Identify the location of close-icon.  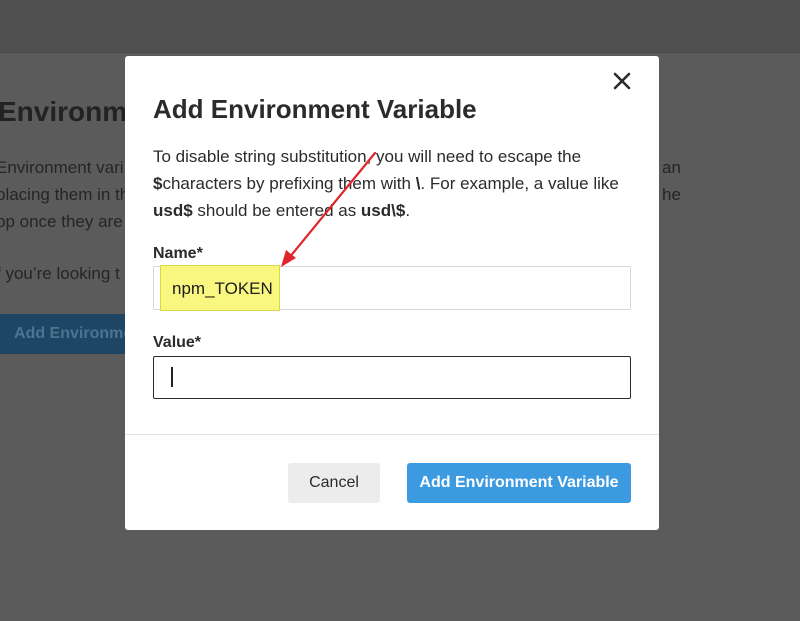
(622, 81).